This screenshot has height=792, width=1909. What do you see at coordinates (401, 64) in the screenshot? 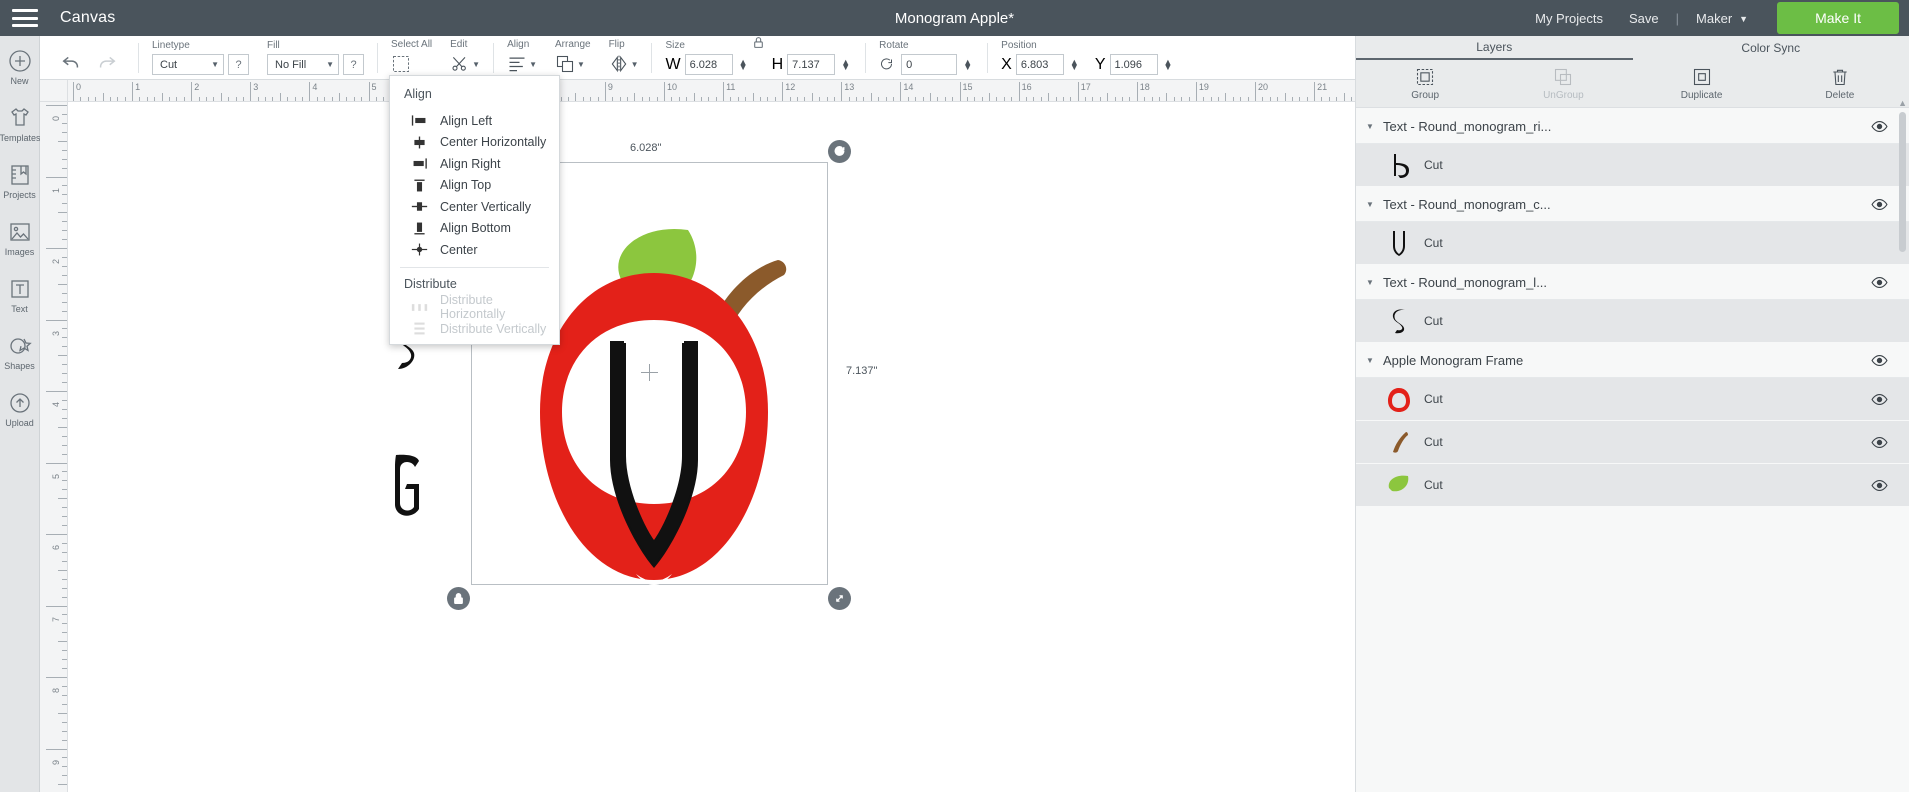
I see `select-all-button` at bounding box center [401, 64].